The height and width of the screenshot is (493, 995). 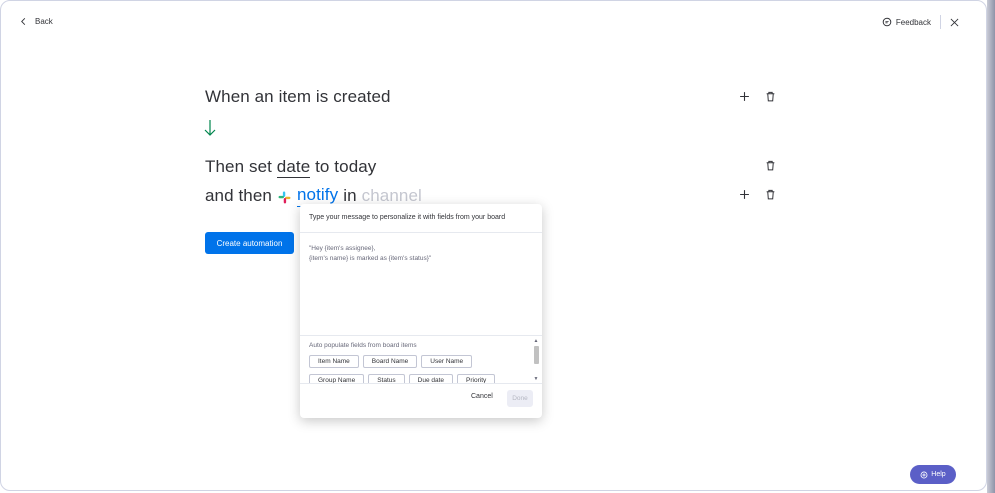 What do you see at coordinates (363, 345) in the screenshot?
I see `fields-title: Auto populate fields from board items` at bounding box center [363, 345].